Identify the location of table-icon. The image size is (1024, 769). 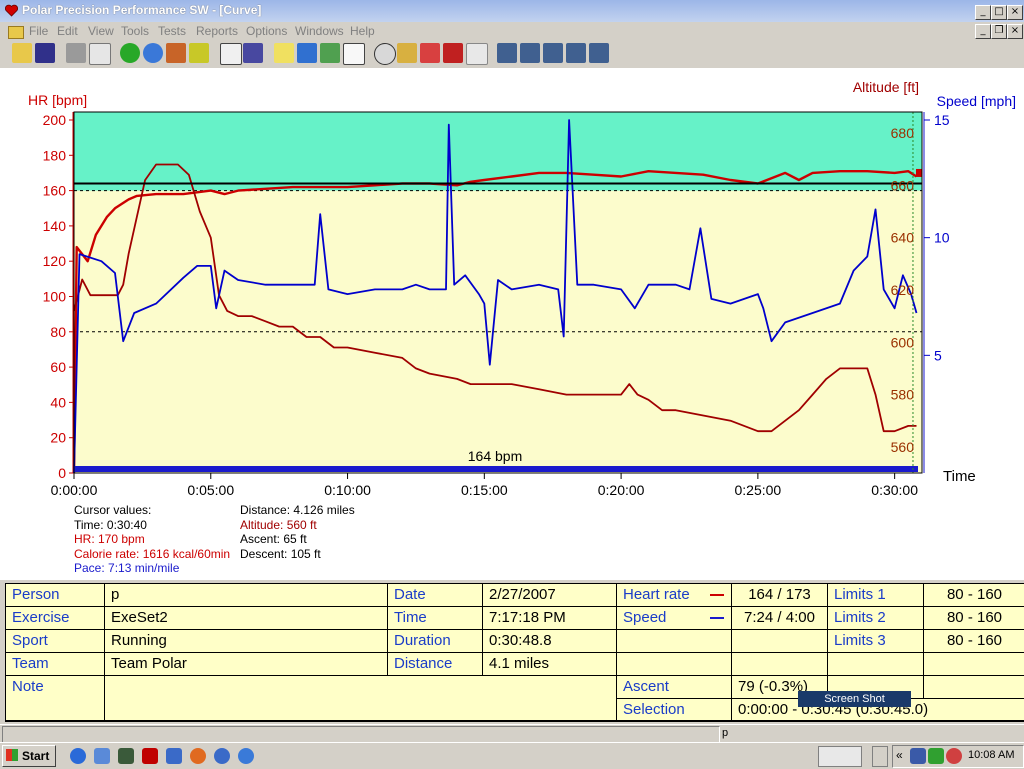
(354, 54).